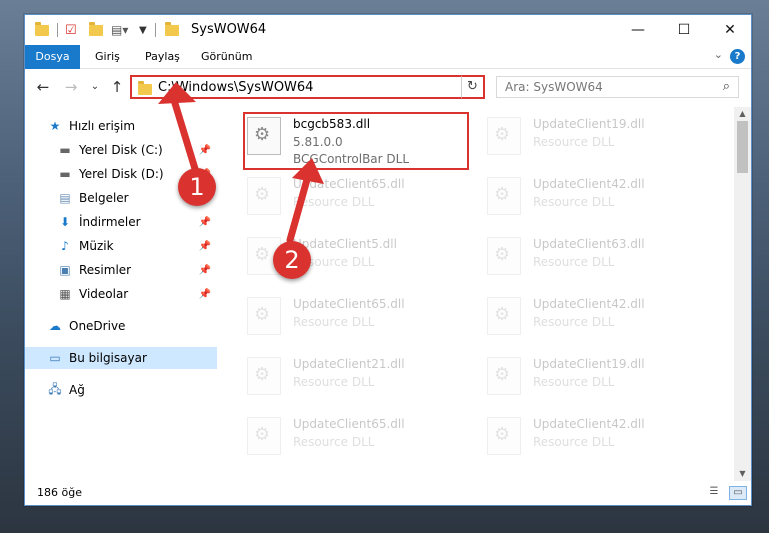 The image size is (769, 533). What do you see at coordinates (117, 87) in the screenshot?
I see `up-button: ↑` at bounding box center [117, 87].